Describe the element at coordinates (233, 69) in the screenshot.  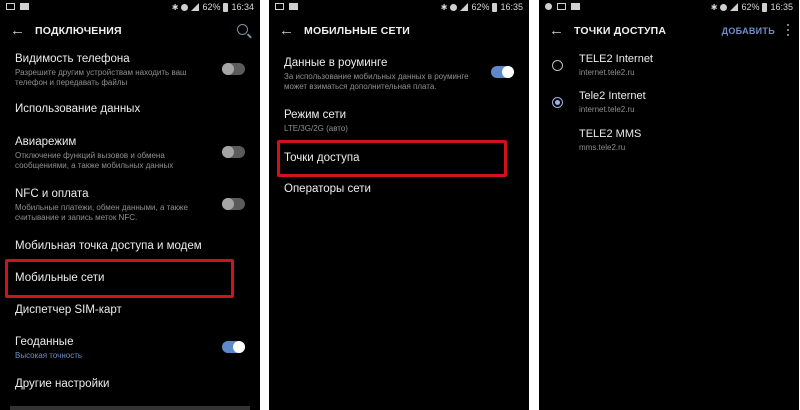
I see `phone-visibility-toggle` at that location.